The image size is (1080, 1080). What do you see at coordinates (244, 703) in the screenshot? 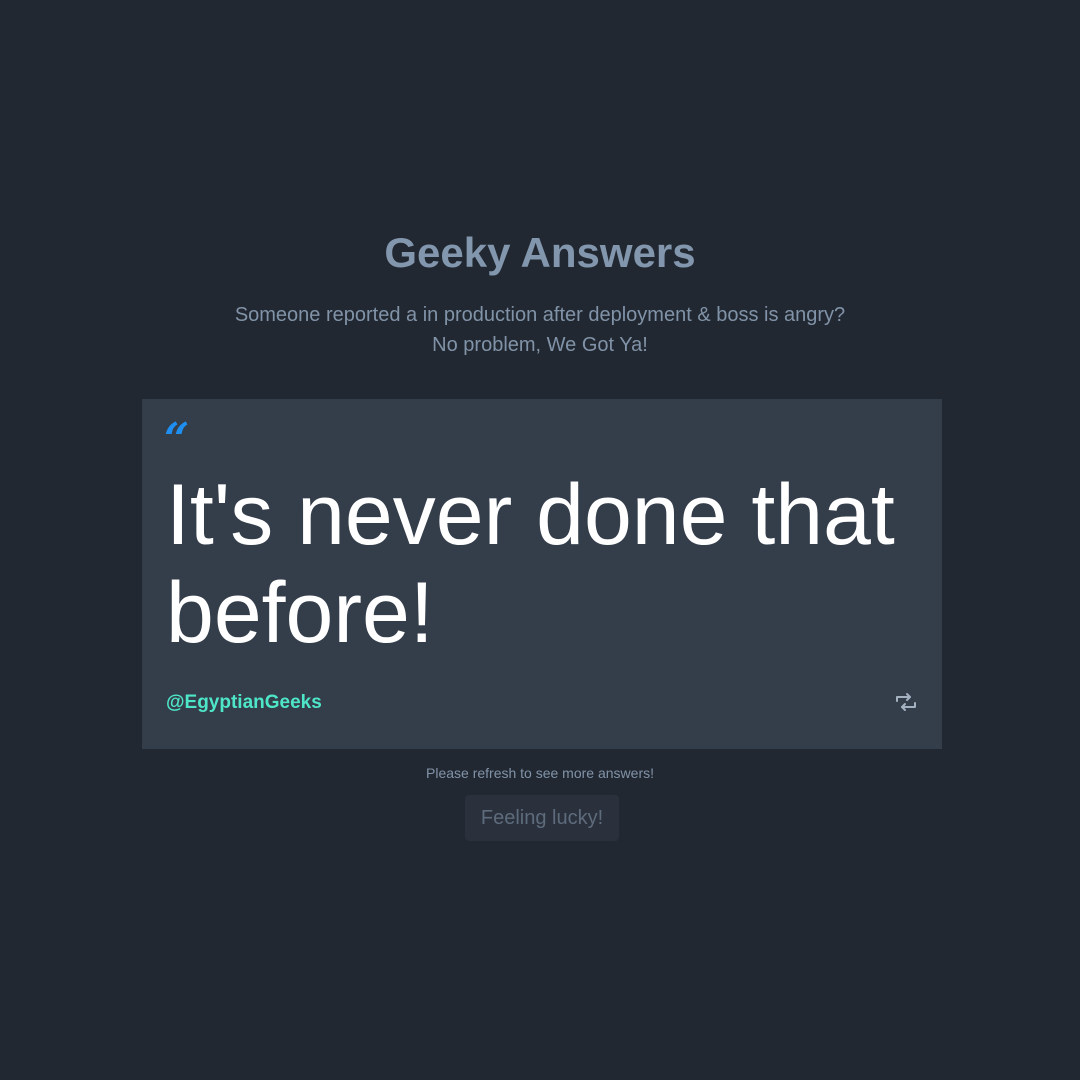
I see `author-link: @EgyptianGeeks` at bounding box center [244, 703].